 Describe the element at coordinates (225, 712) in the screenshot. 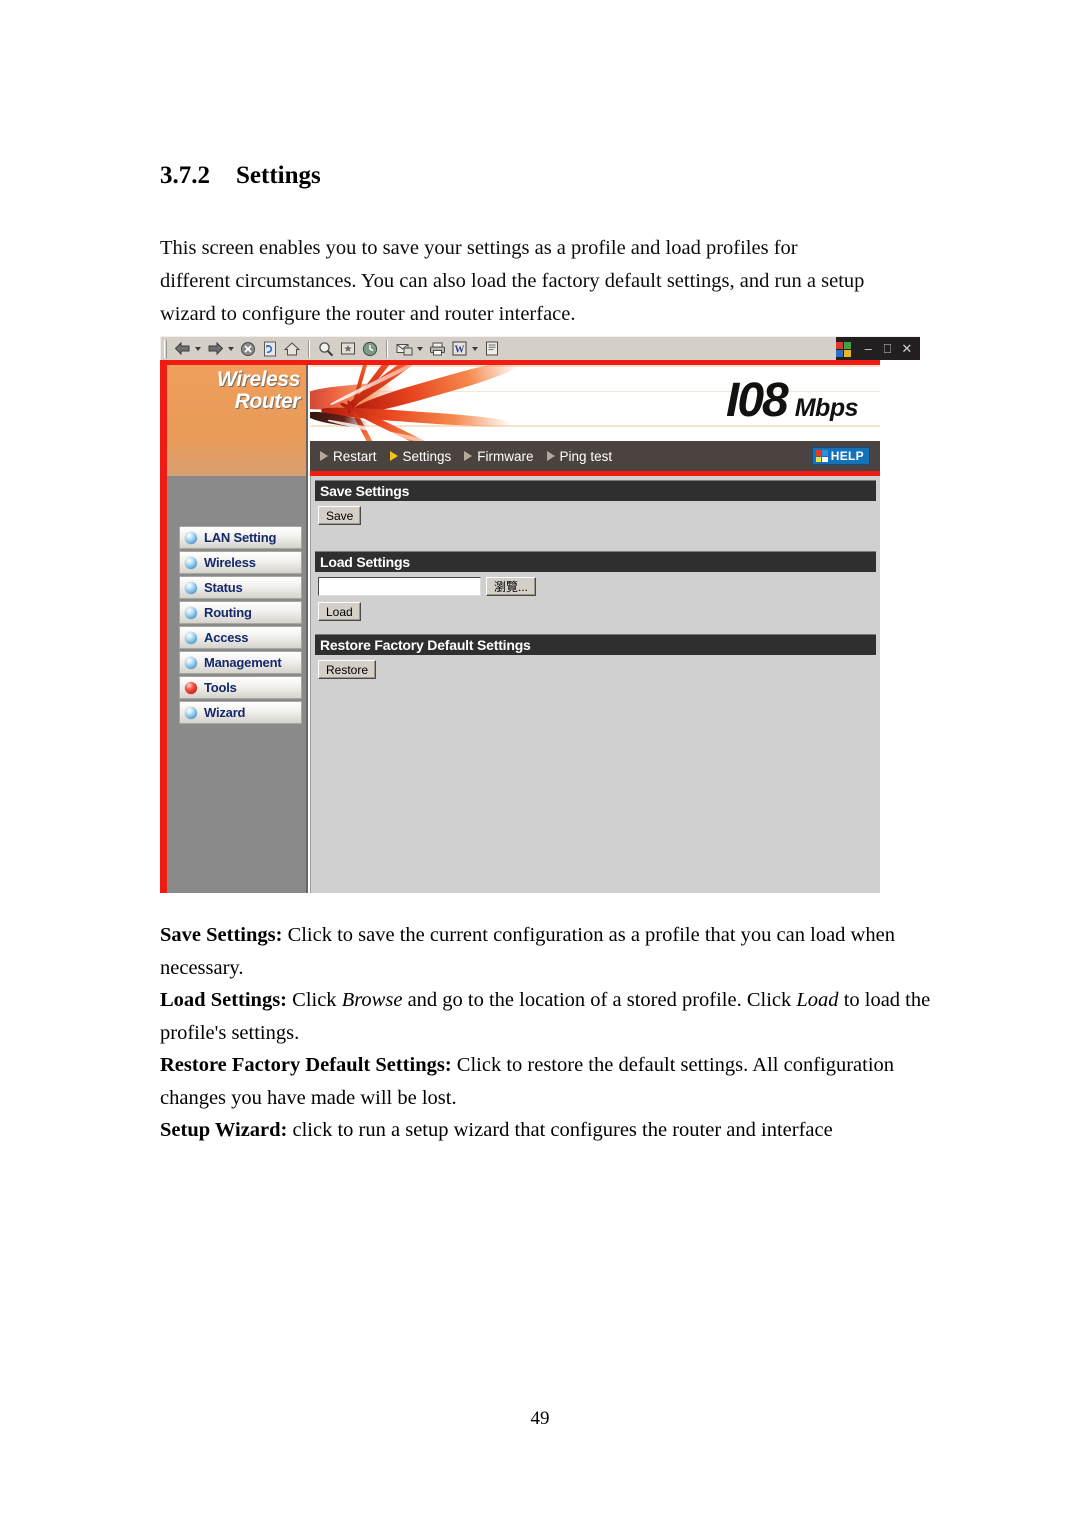

I see `sidebar-item-label: Wizard` at that location.